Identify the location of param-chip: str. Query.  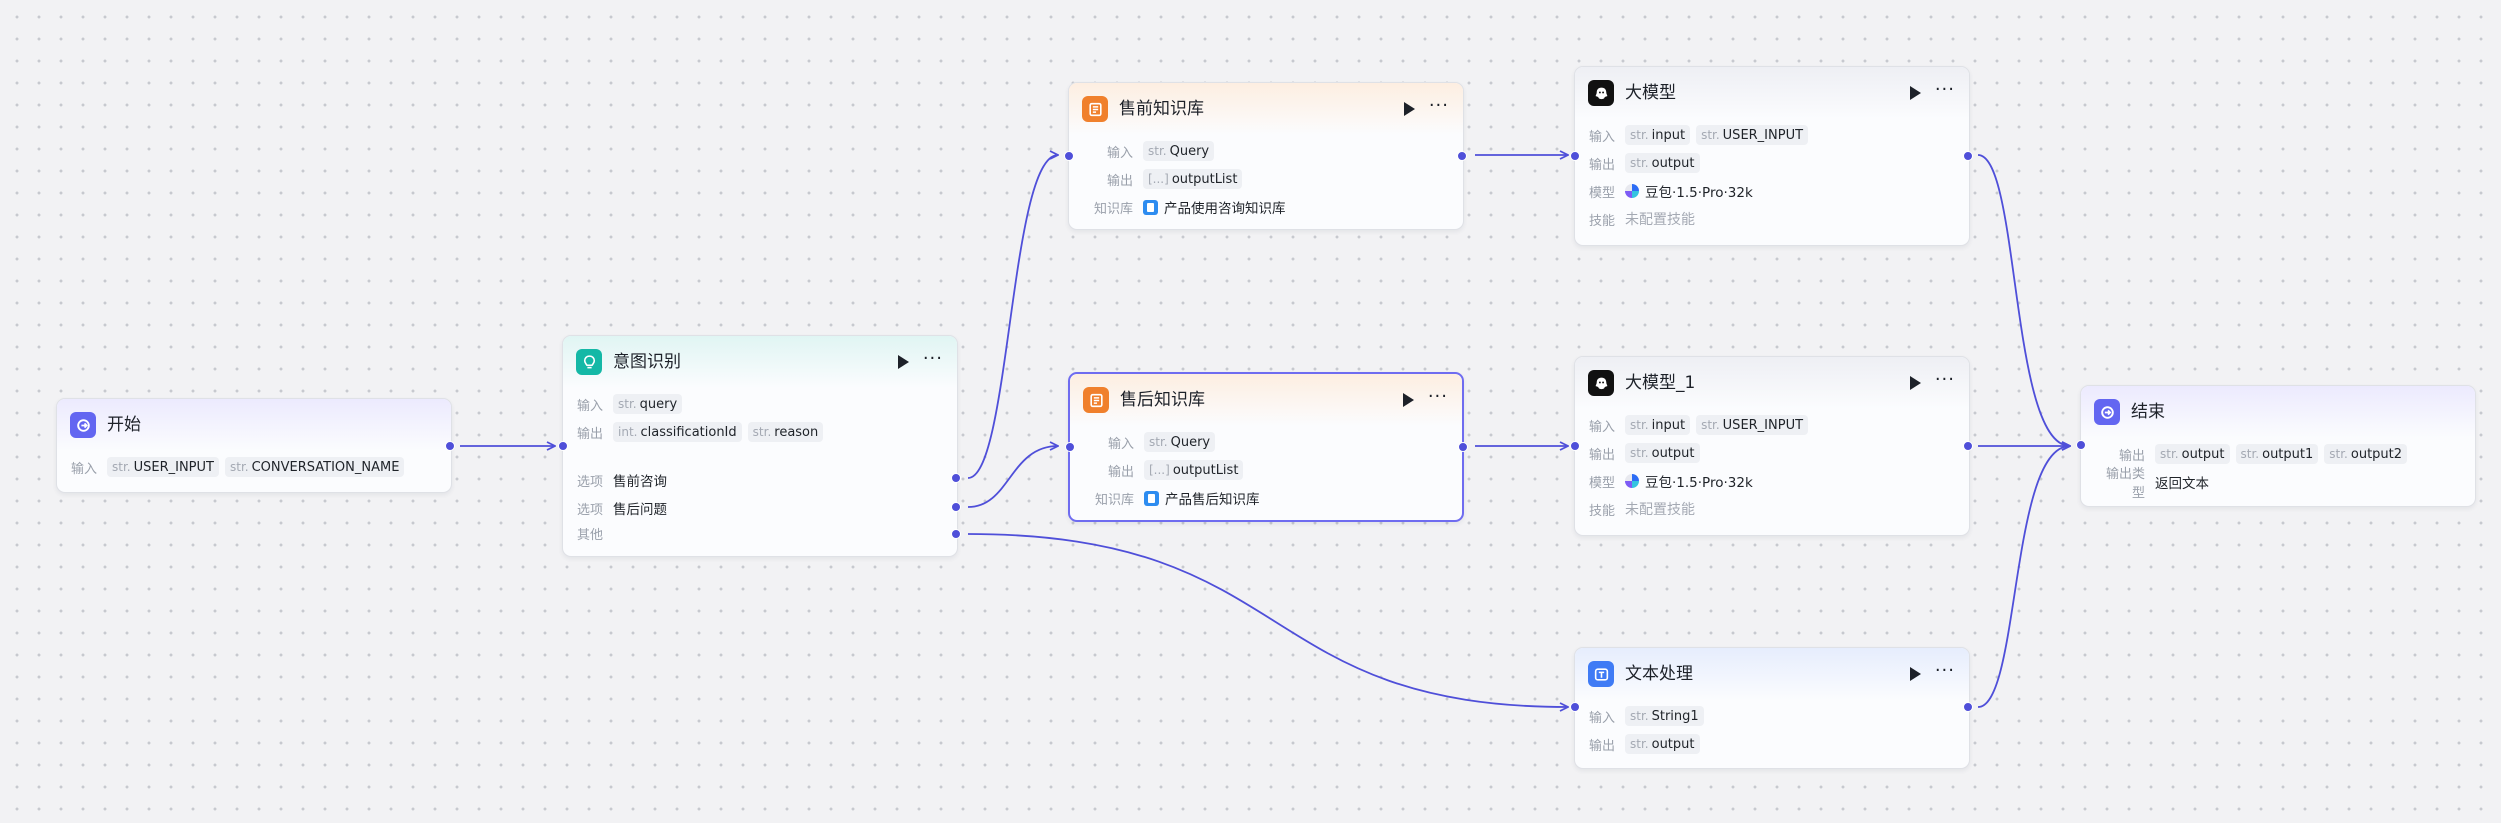
(1179, 151).